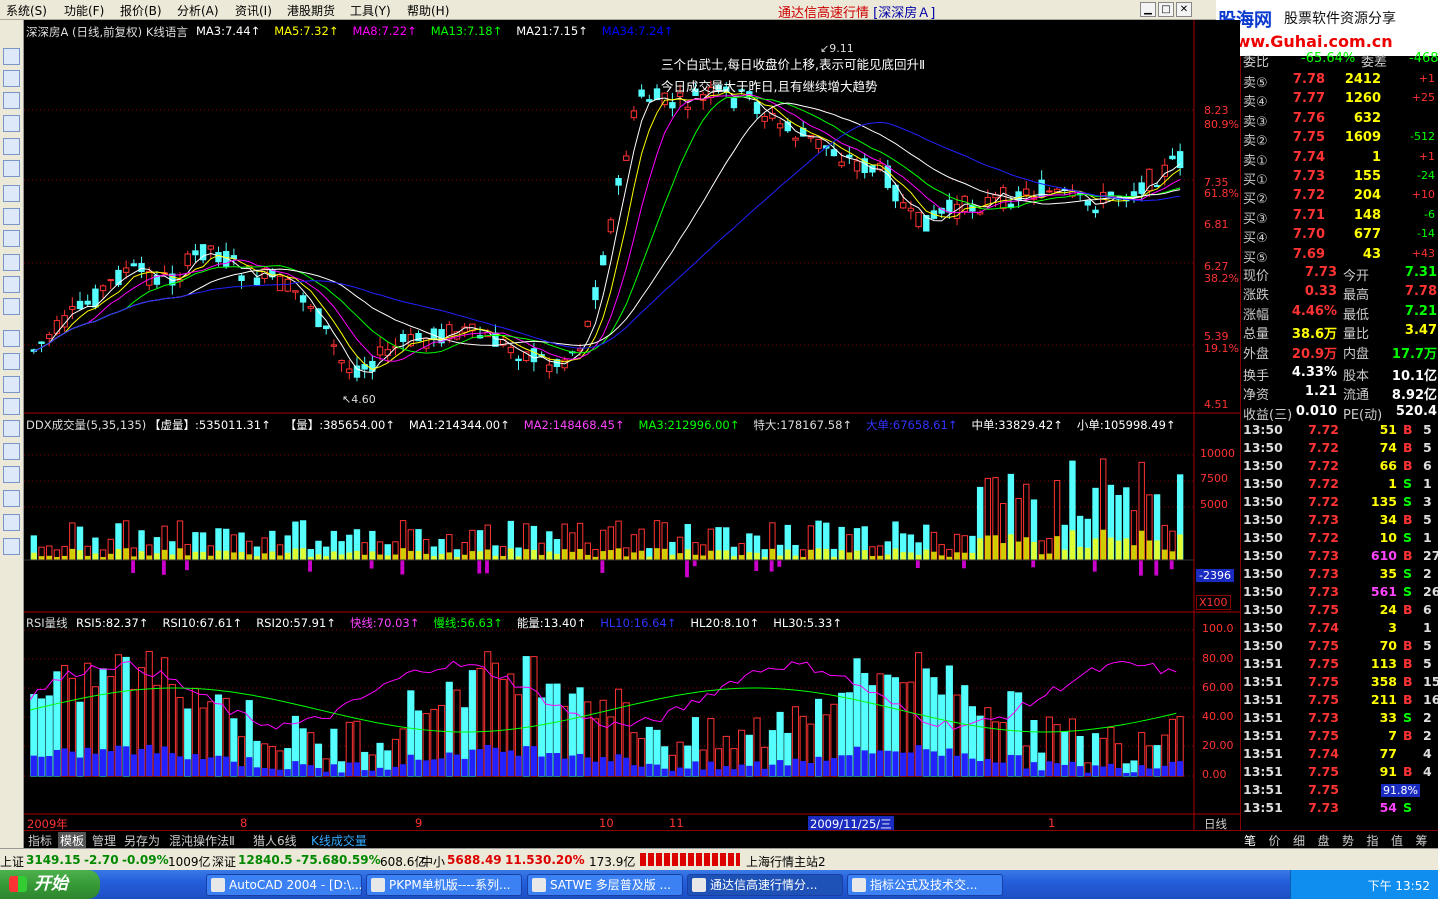  Describe the element at coordinates (1373, 840) in the screenshot. I see `right-tab-5: 指` at that location.